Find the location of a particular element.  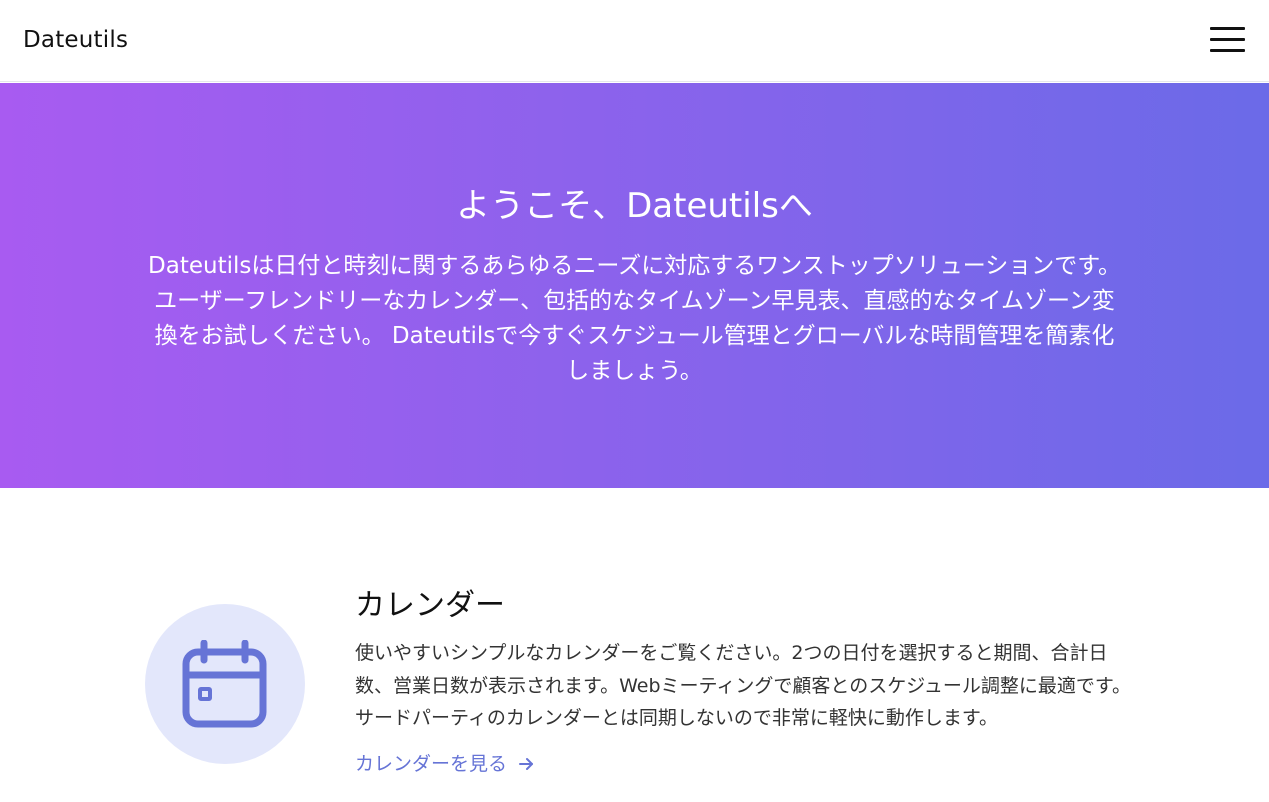

calendar-icon is located at coordinates (224, 684).